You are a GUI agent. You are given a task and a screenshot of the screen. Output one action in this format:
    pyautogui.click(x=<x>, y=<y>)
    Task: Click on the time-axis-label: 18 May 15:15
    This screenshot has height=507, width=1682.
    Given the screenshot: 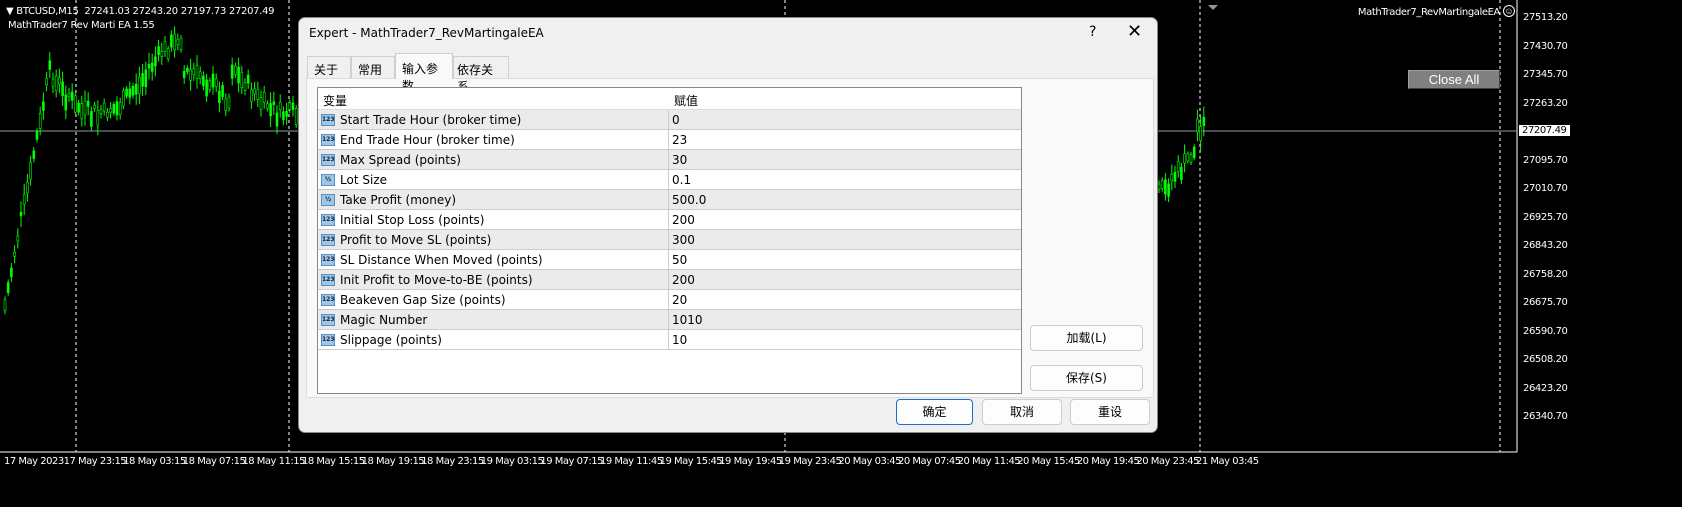 What is the action you would take?
    pyautogui.click(x=333, y=461)
    